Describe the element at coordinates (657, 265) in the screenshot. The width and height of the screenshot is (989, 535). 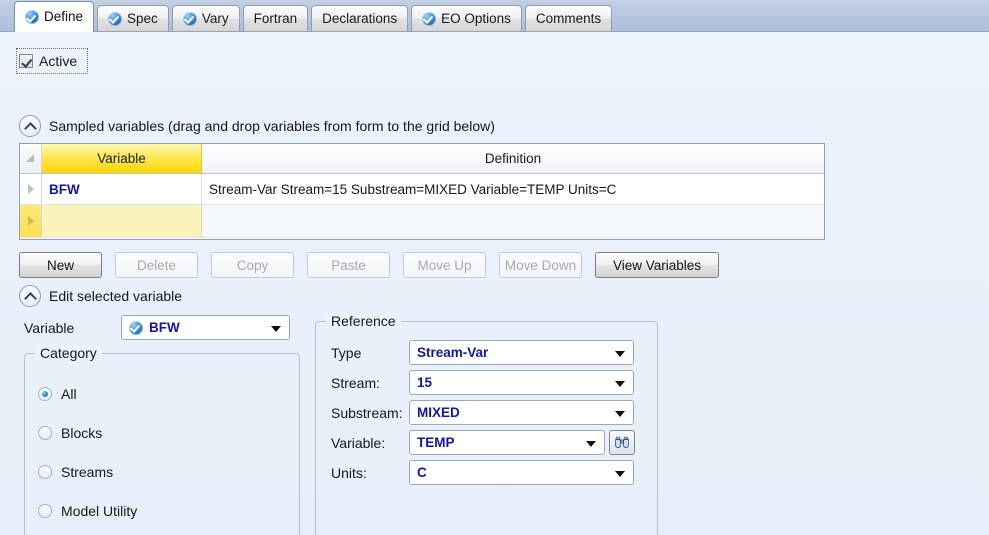
I see `view-variables-button: View Variables` at that location.